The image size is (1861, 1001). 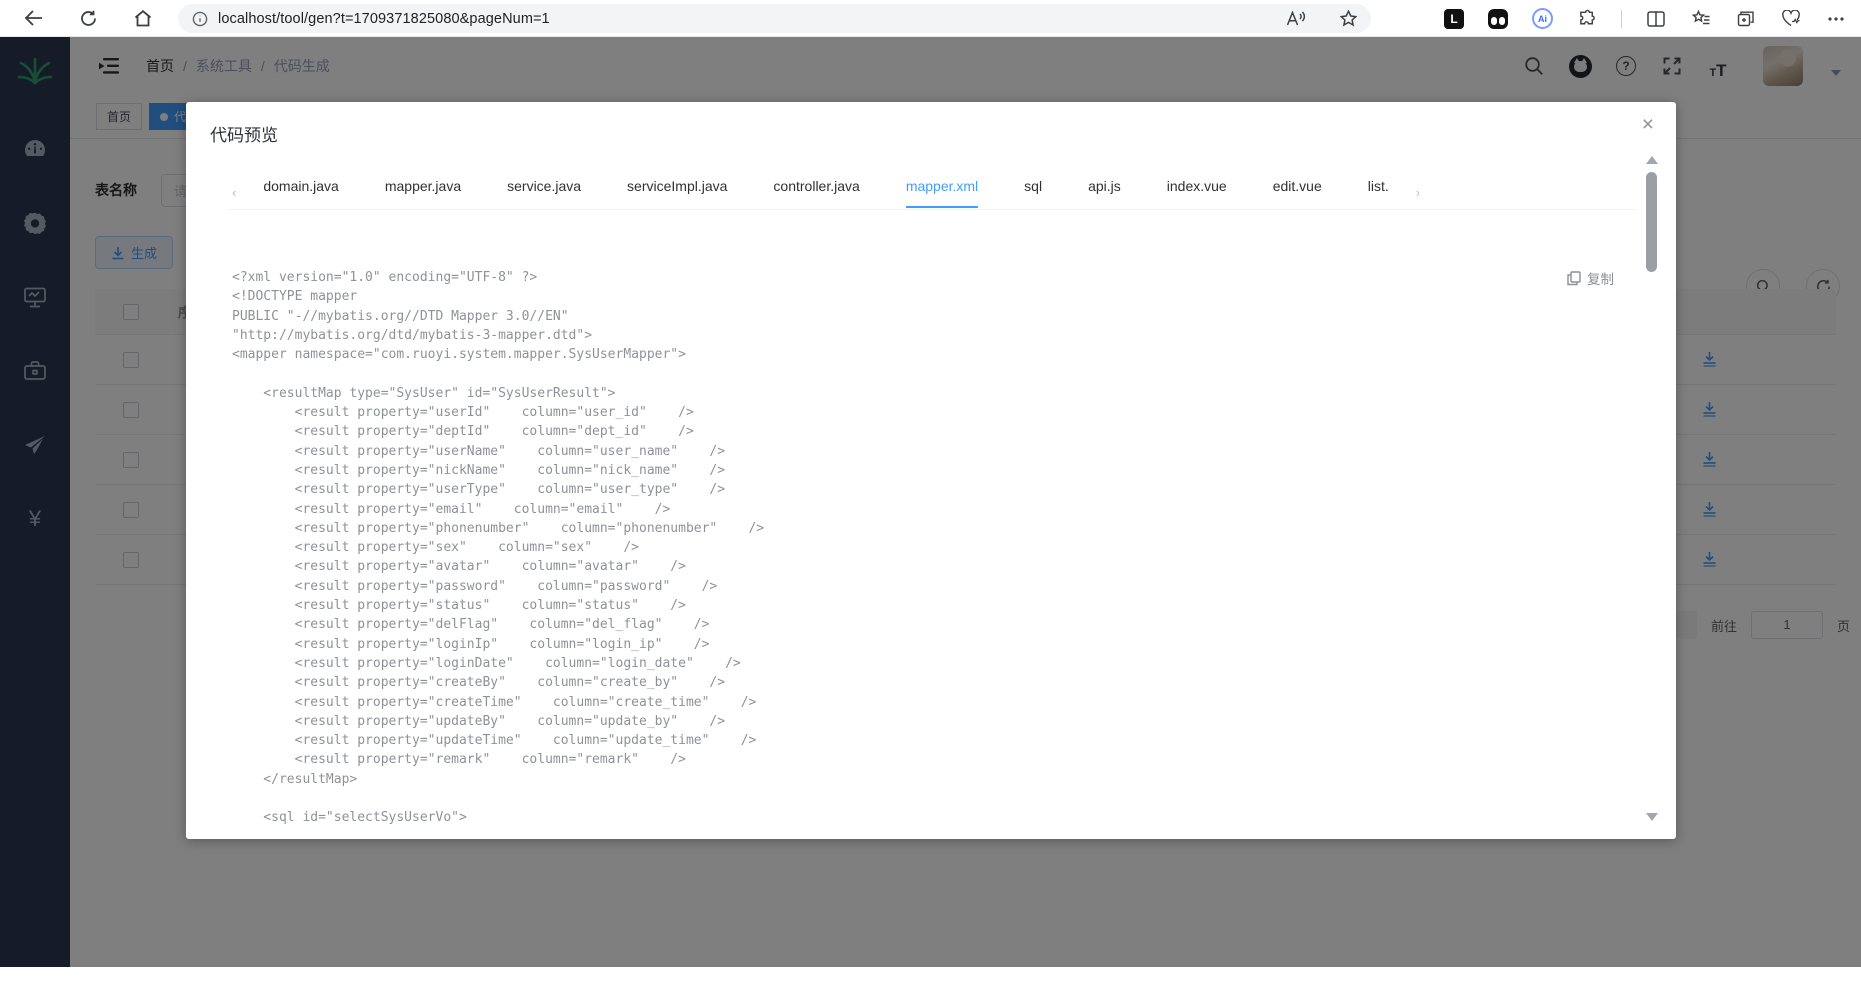 What do you see at coordinates (1574, 278) in the screenshot?
I see `copy-icon` at bounding box center [1574, 278].